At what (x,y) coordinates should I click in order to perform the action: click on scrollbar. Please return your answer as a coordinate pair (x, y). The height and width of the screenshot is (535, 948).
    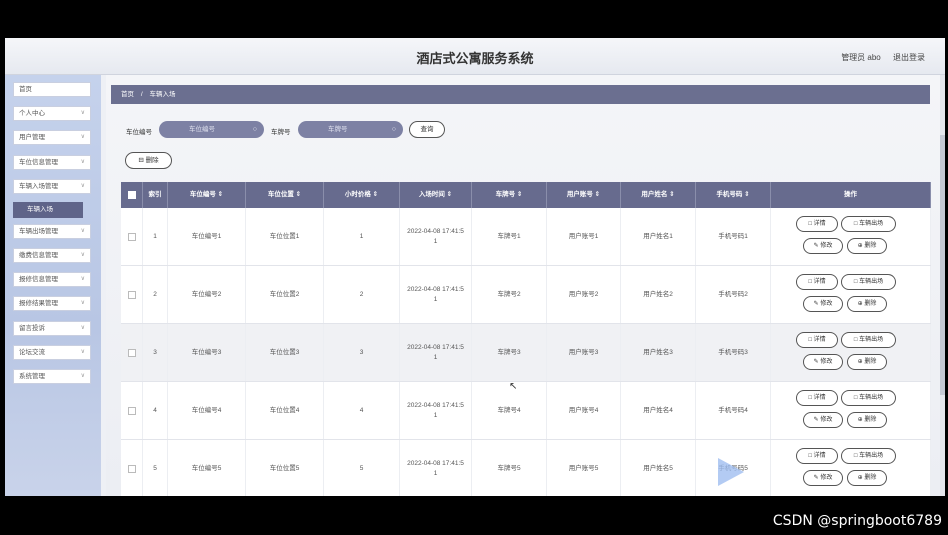
    Looking at the image, I should click on (942, 285).